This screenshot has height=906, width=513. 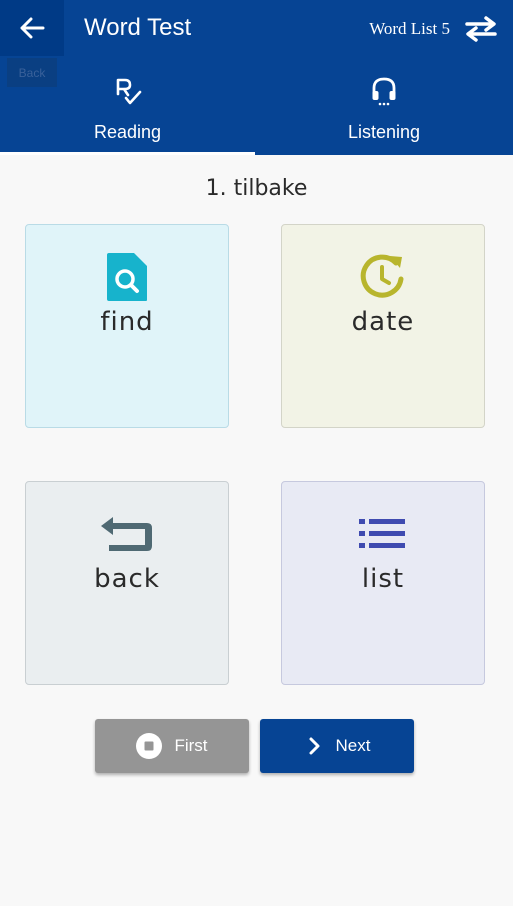 I want to click on option-label: back, so click(x=127, y=579).